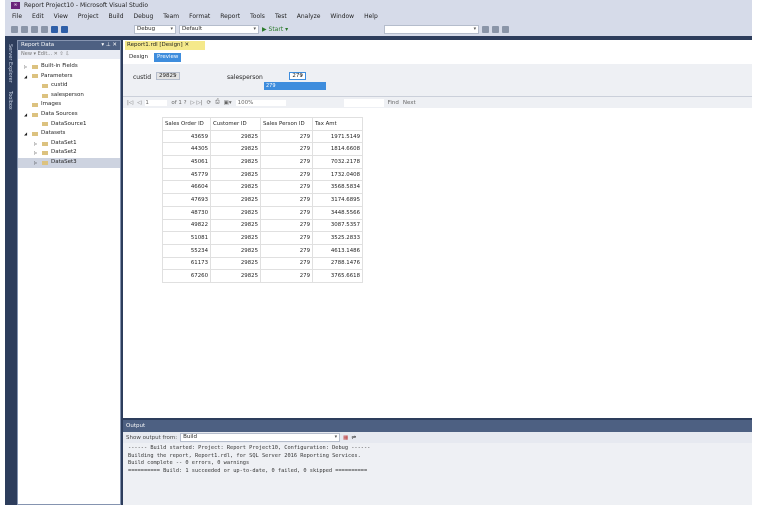 The width and height of the screenshot is (768, 505). I want to click on toolbox-tab: Toolbox, so click(10, 100).